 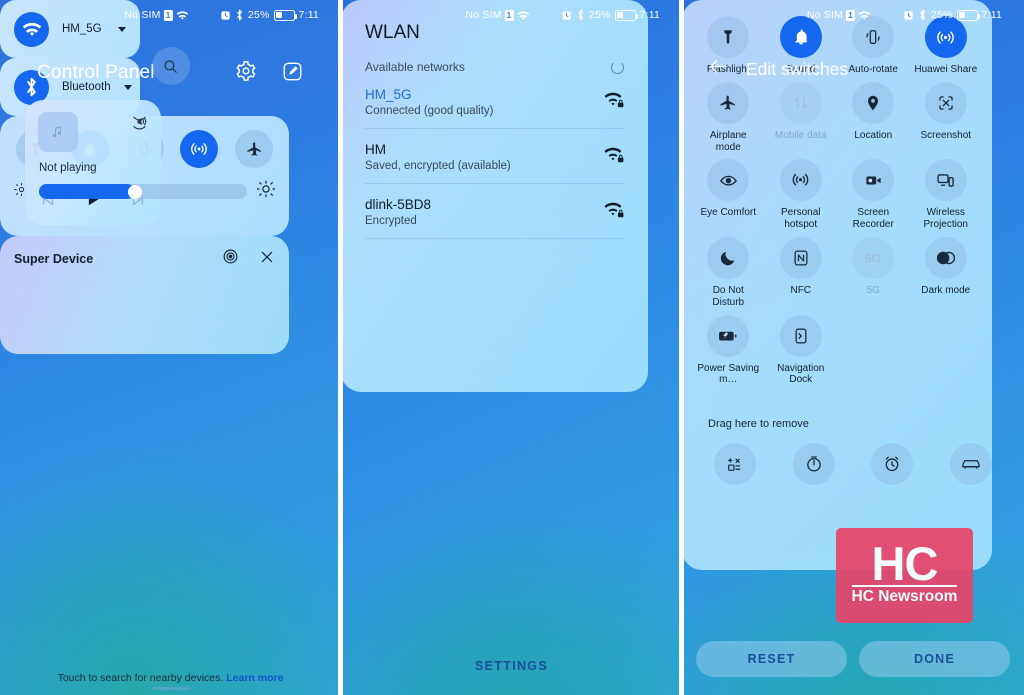 What do you see at coordinates (494, 211) in the screenshot?
I see `wlan-list-item: dlink-5BD8 Encrypted` at bounding box center [494, 211].